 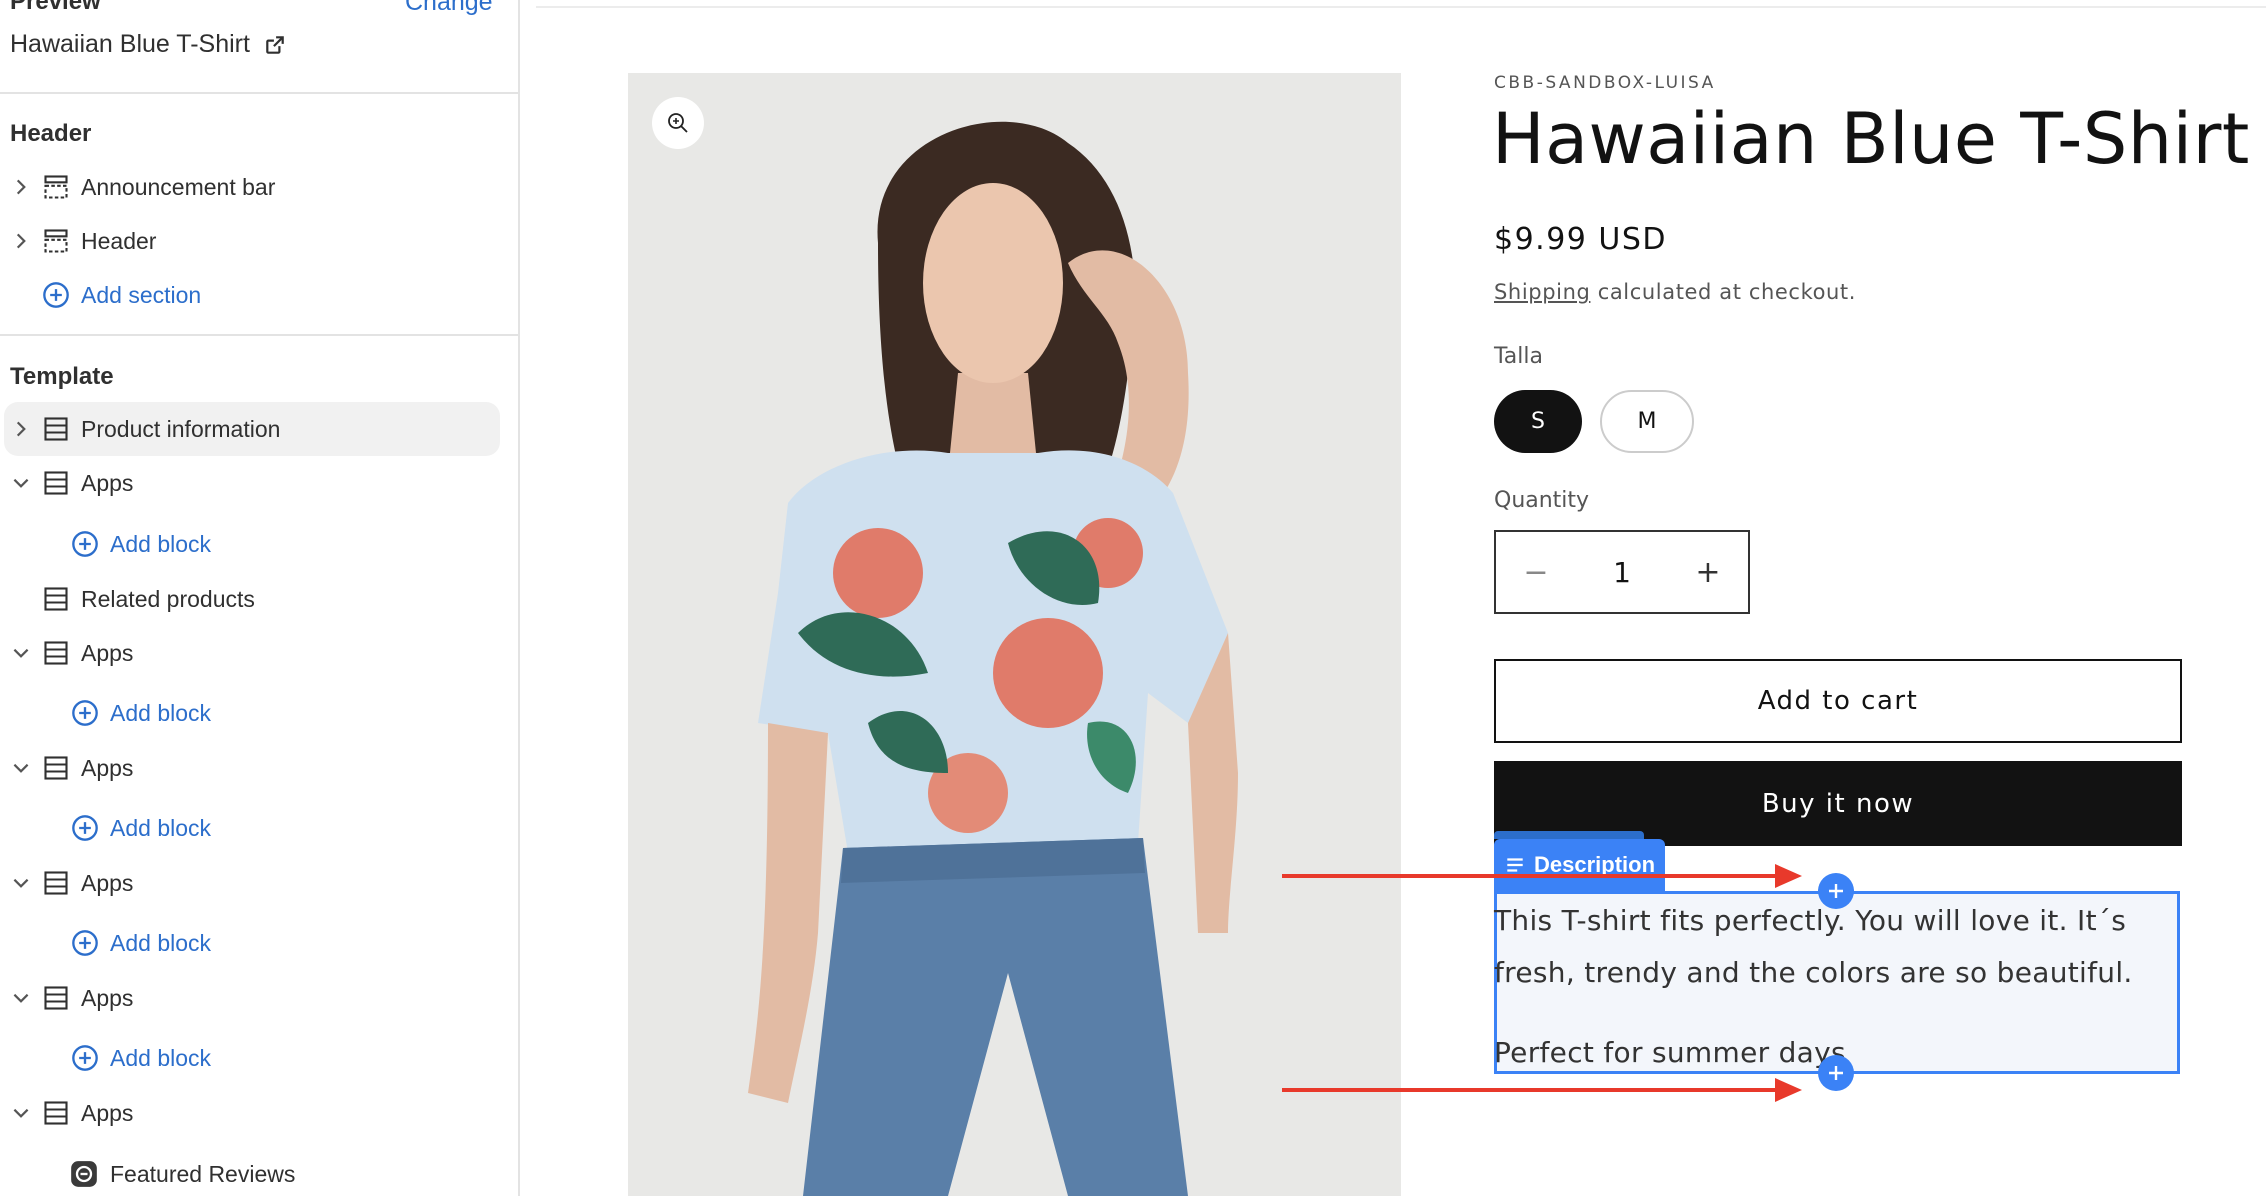 What do you see at coordinates (1569, 835) in the screenshot?
I see `block-tab-underlay` at bounding box center [1569, 835].